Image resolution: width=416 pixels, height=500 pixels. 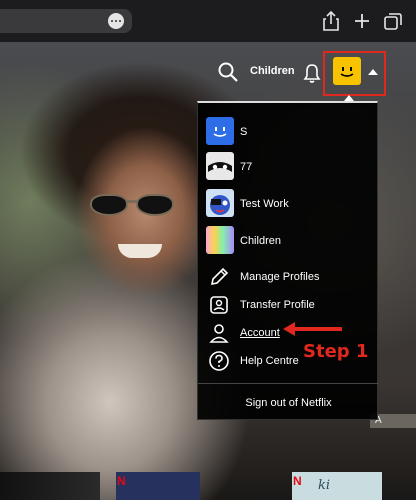 I want to click on menu-item-label: Manage Profiles, so click(x=280, y=277).